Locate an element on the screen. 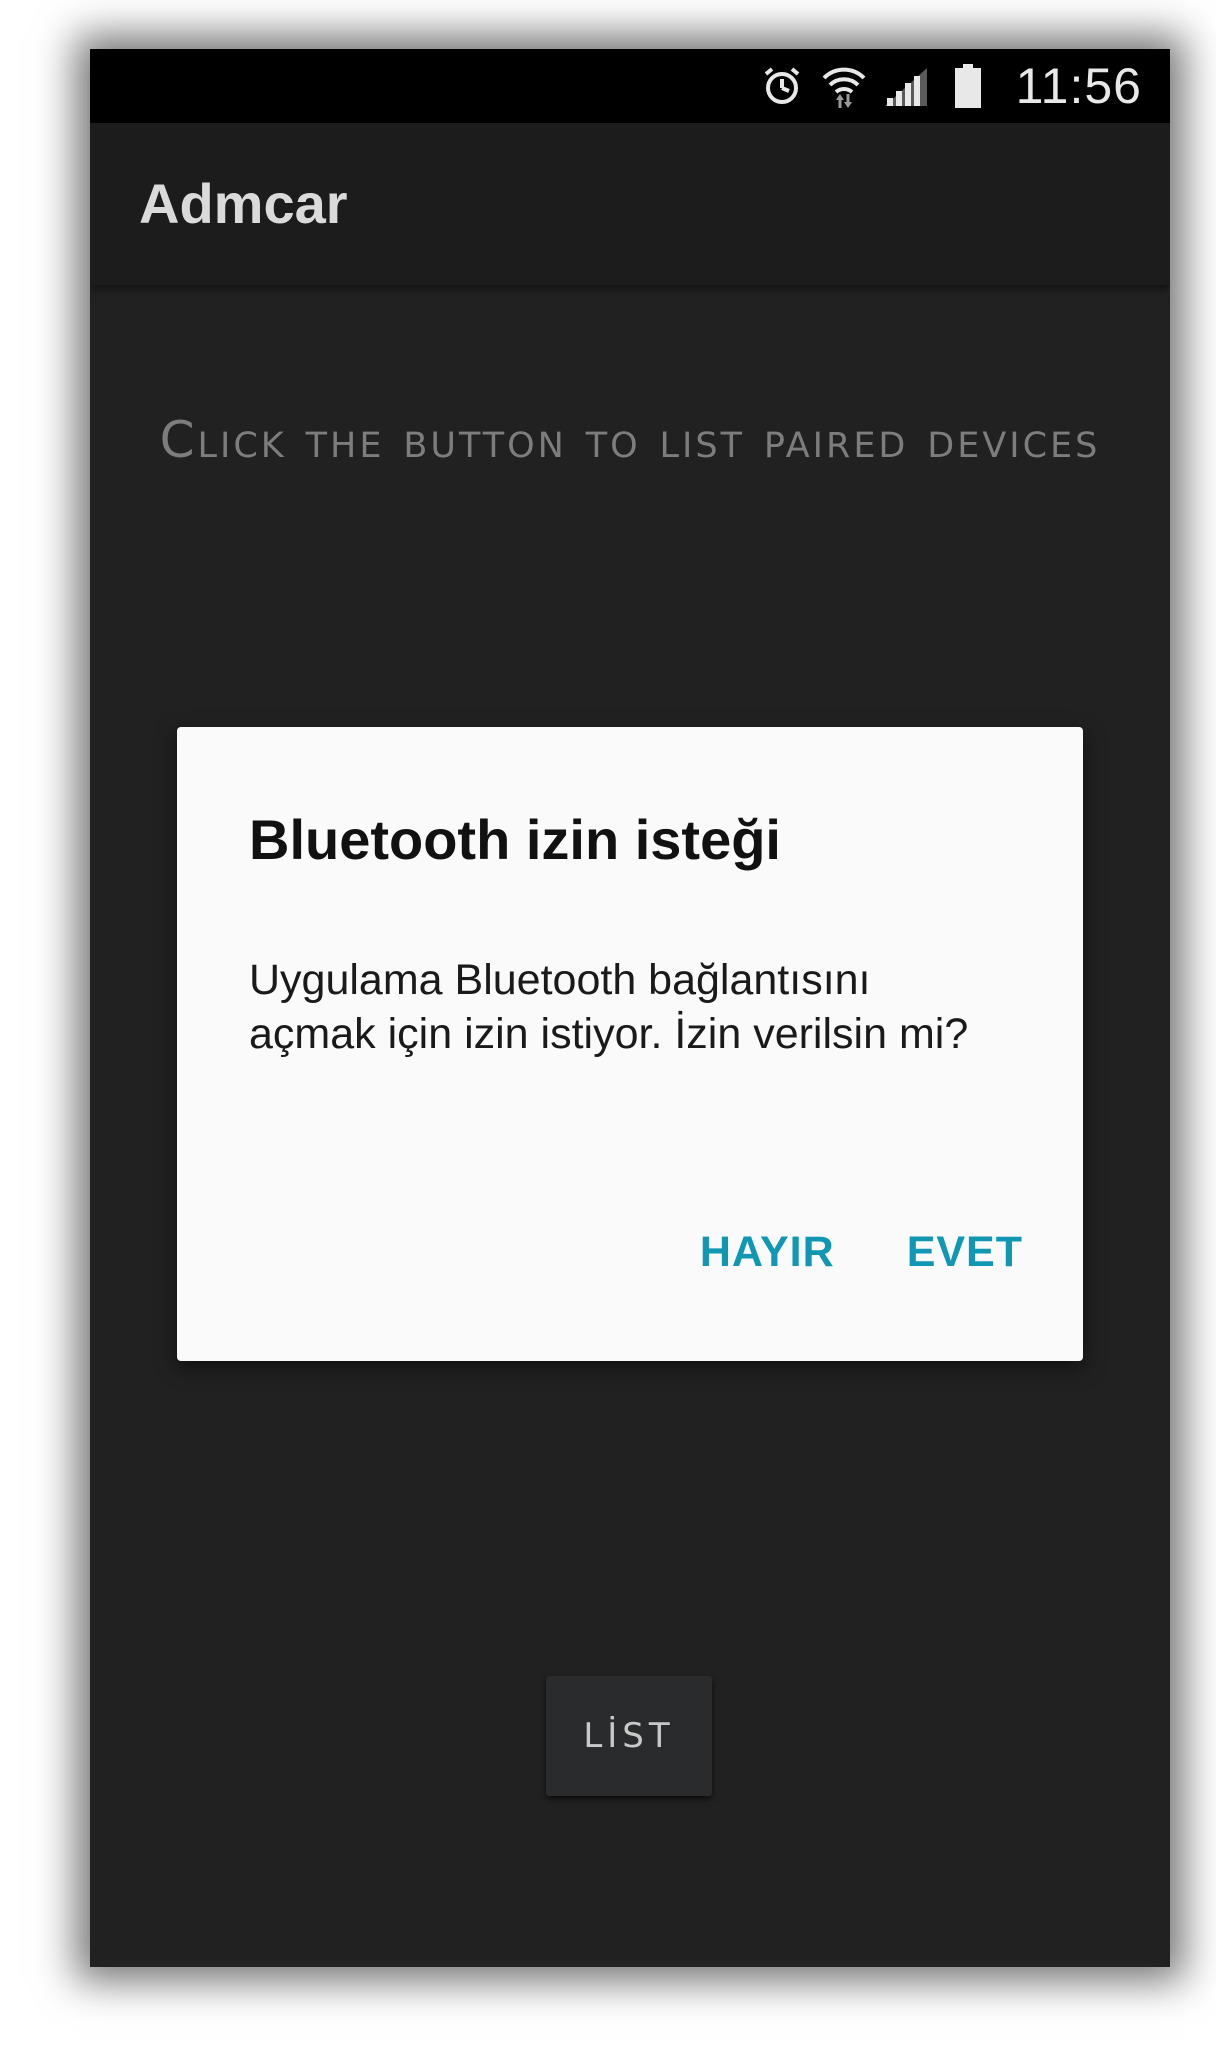 This screenshot has height=2049, width=1216. list-button: LİST is located at coordinates (629, 1736).